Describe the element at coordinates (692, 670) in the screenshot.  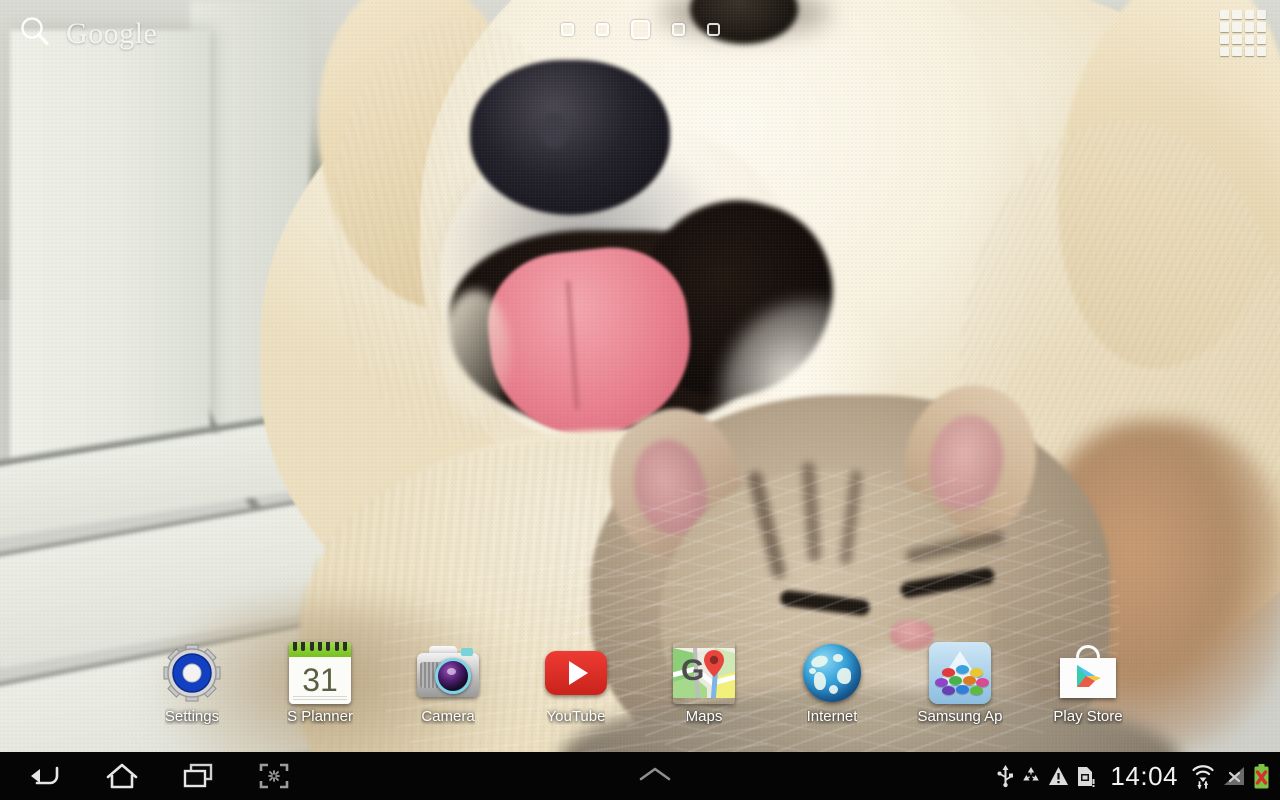
I see `svg-text: G` at that location.